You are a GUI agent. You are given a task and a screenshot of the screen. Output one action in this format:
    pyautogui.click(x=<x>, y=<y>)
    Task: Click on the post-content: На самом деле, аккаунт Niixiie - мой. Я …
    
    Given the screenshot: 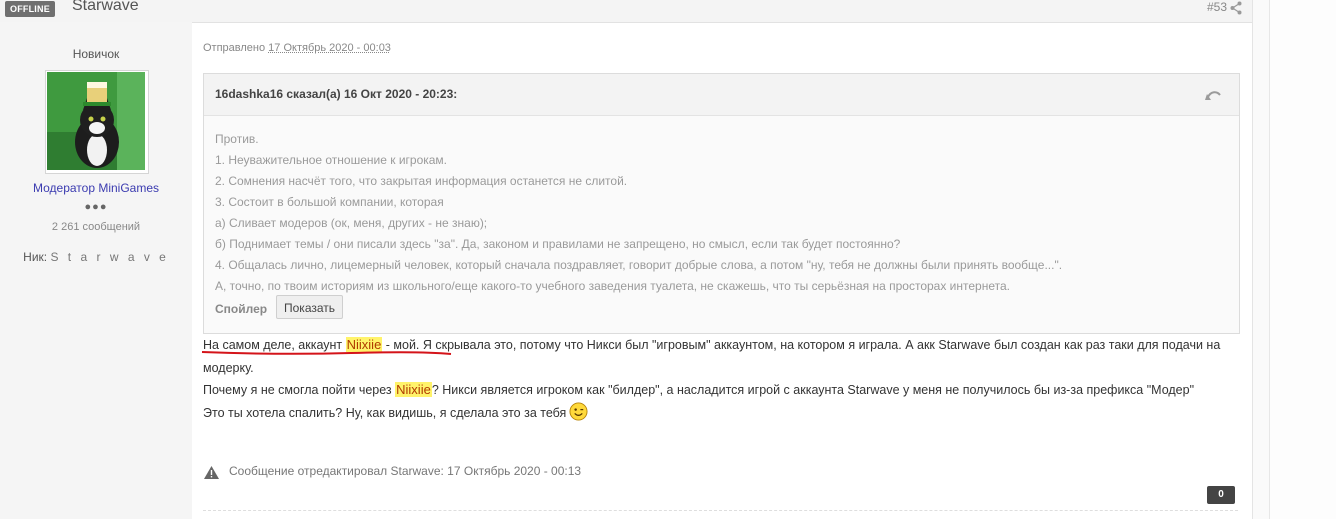 What is the action you would take?
    pyautogui.click(x=720, y=379)
    